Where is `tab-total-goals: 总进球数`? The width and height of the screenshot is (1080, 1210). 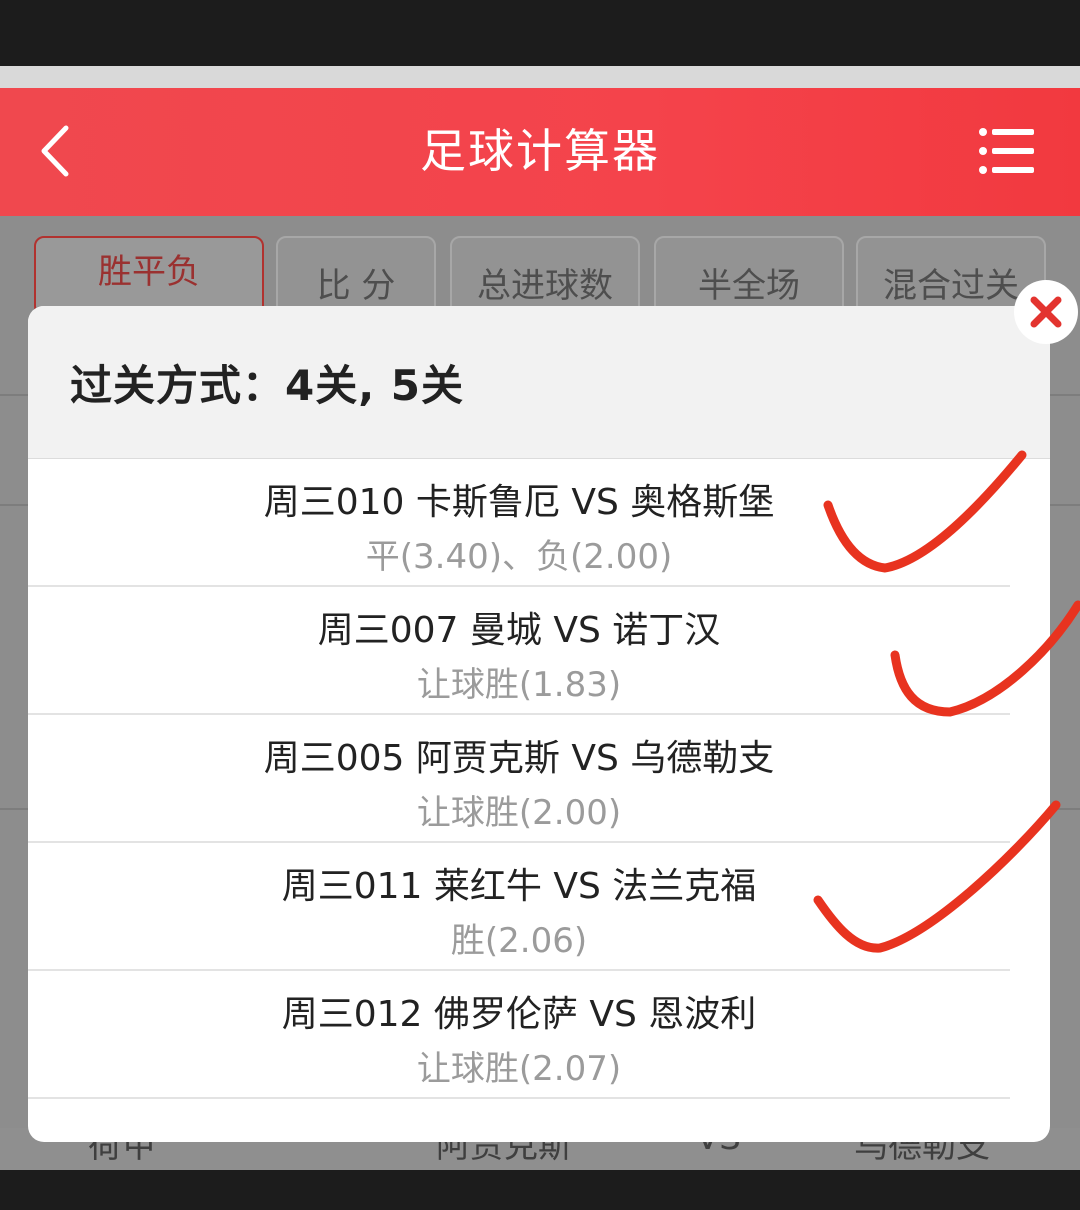 tab-total-goals: 总进球数 is located at coordinates (545, 276).